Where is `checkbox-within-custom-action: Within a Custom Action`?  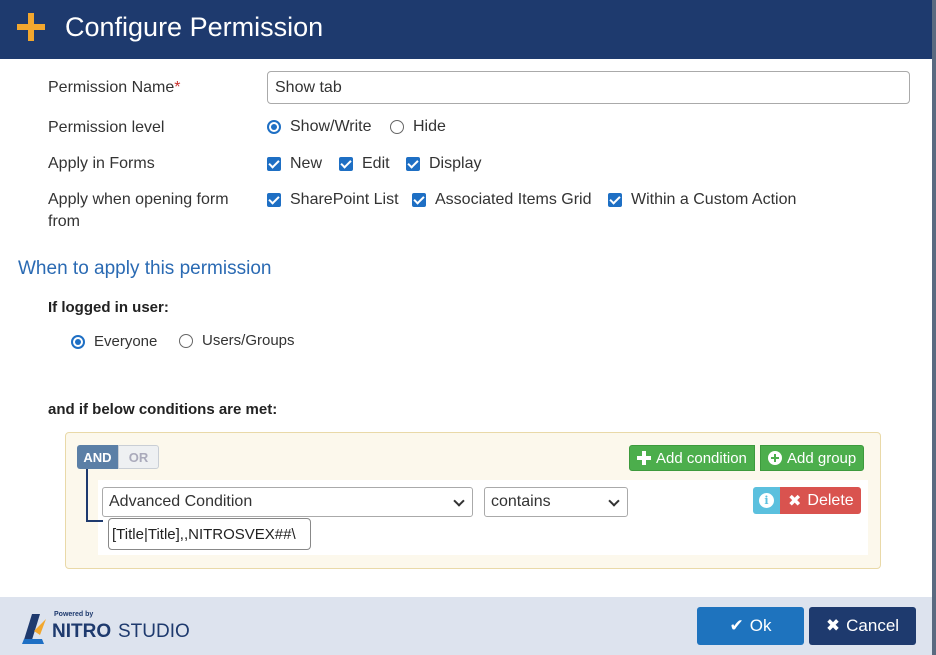
checkbox-within-custom-action: Within a Custom Action is located at coordinates (702, 200).